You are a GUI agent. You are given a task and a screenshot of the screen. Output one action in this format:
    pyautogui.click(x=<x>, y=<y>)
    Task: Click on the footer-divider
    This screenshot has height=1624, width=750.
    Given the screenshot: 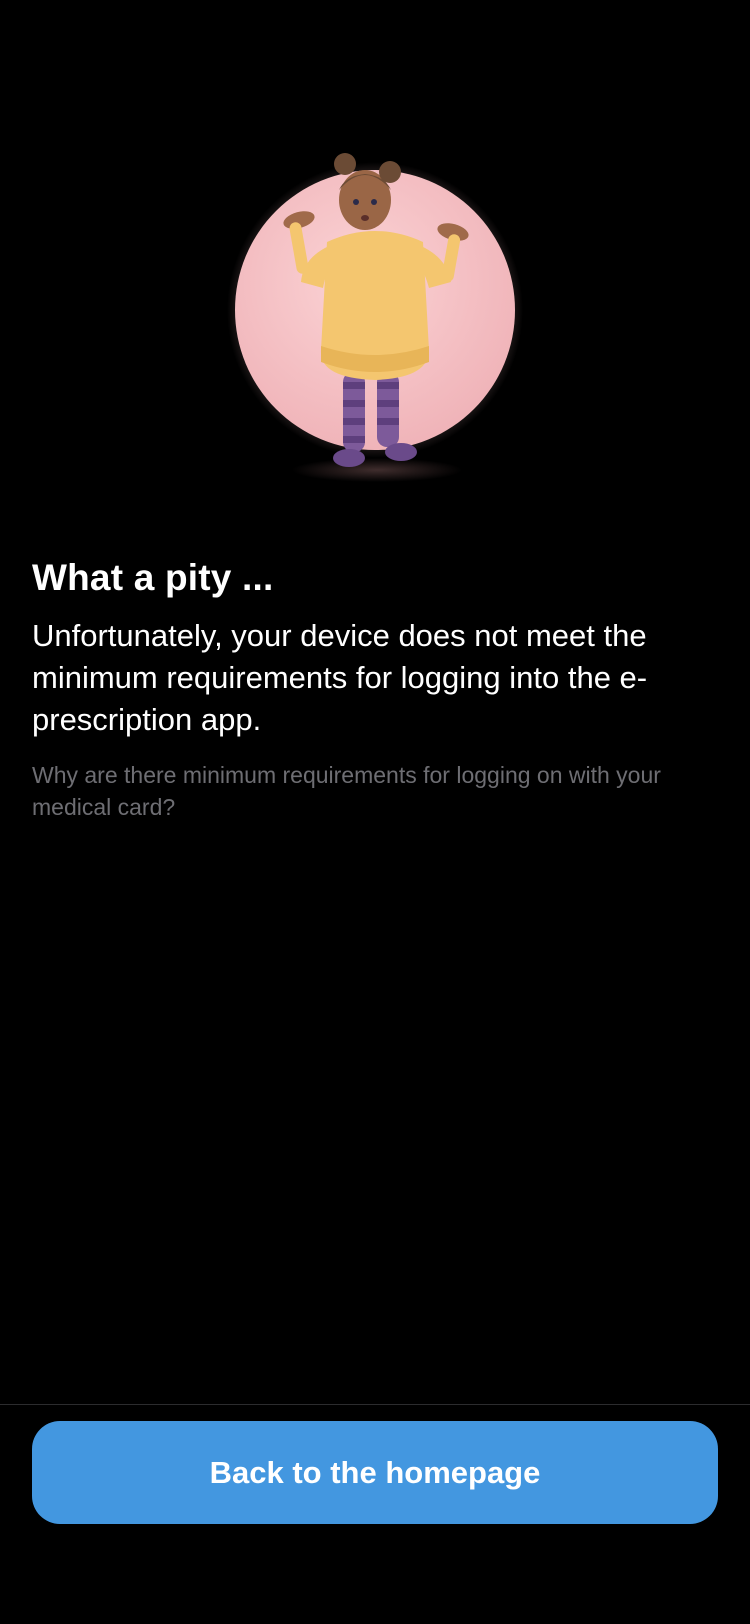 What is the action you would take?
    pyautogui.click(x=375, y=1404)
    